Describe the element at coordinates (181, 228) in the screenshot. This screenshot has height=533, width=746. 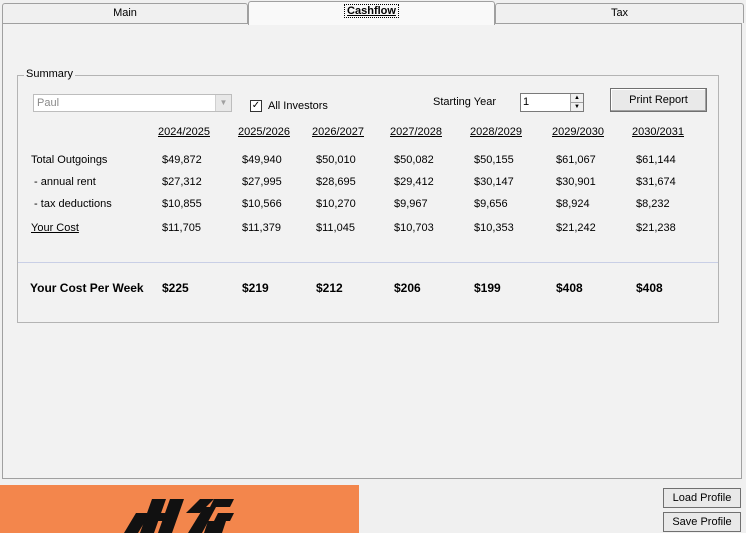
I see `table-cell: $11,705` at that location.